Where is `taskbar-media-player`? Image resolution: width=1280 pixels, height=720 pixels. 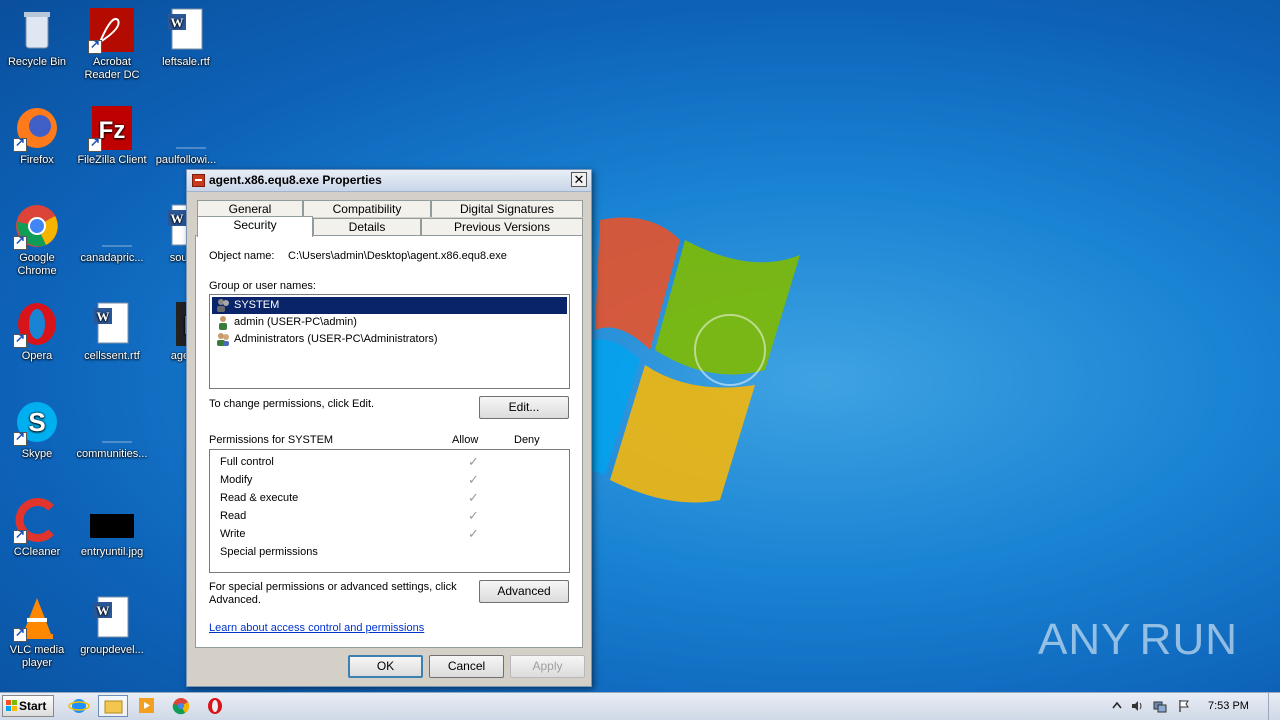 taskbar-media-player is located at coordinates (147, 706).